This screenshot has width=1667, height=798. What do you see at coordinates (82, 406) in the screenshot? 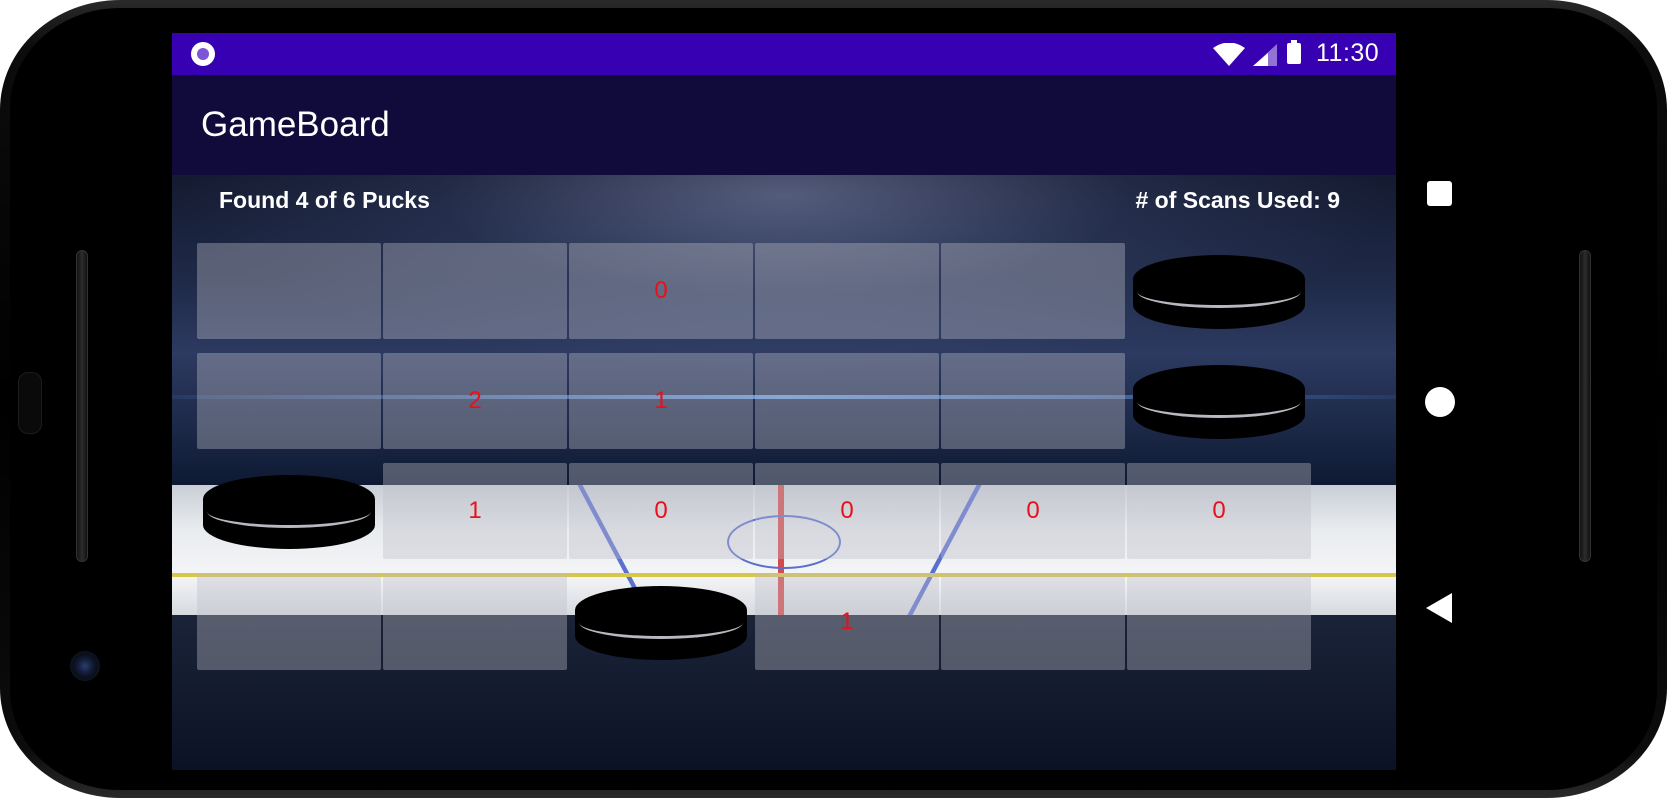
I see `speaker-grille-left` at bounding box center [82, 406].